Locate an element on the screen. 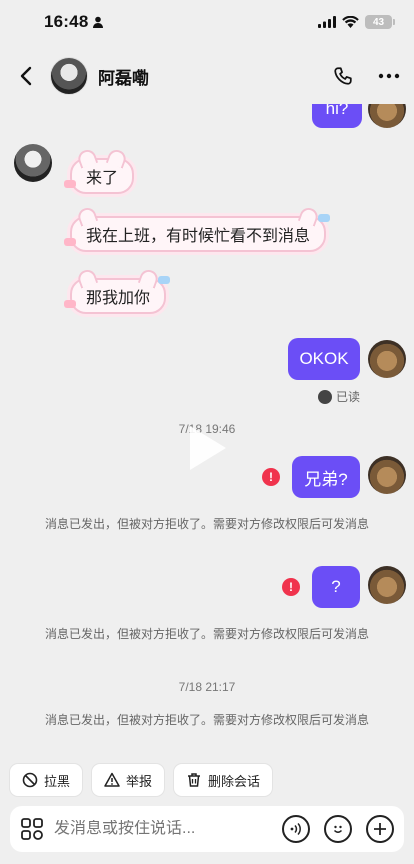 Image resolution: width=414 pixels, height=864 pixels. message-text: OKOK is located at coordinates (324, 358).